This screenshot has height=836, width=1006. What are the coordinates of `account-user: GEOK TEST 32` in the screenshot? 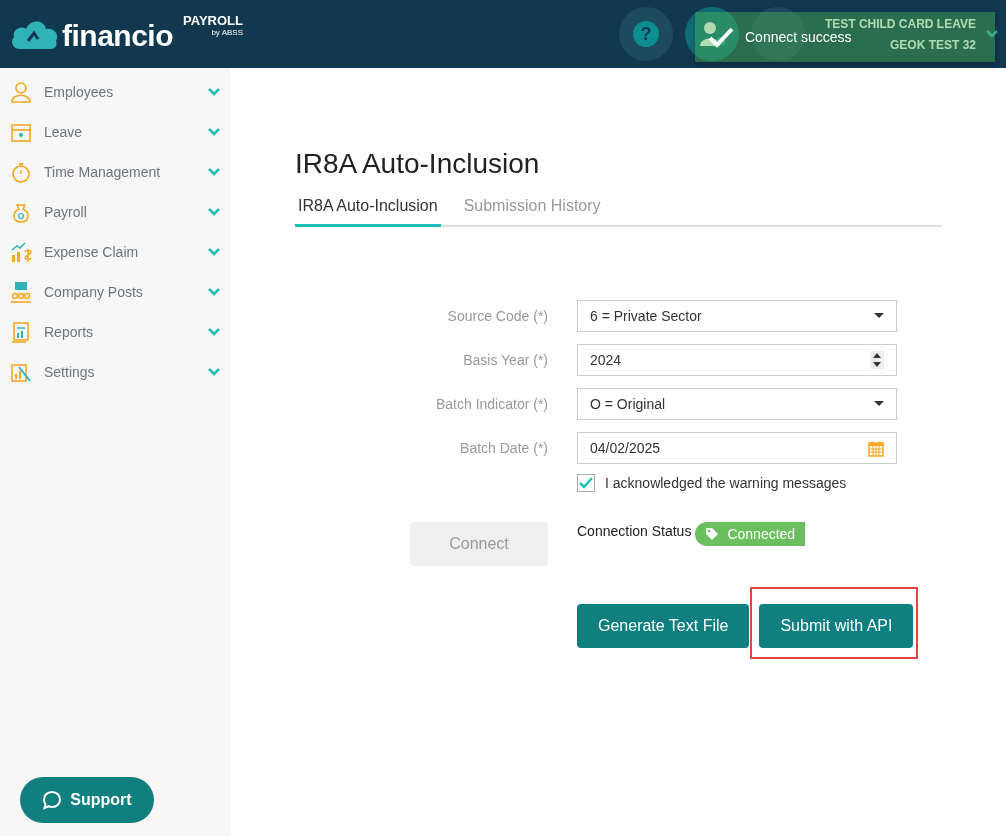 It's located at (932, 44).